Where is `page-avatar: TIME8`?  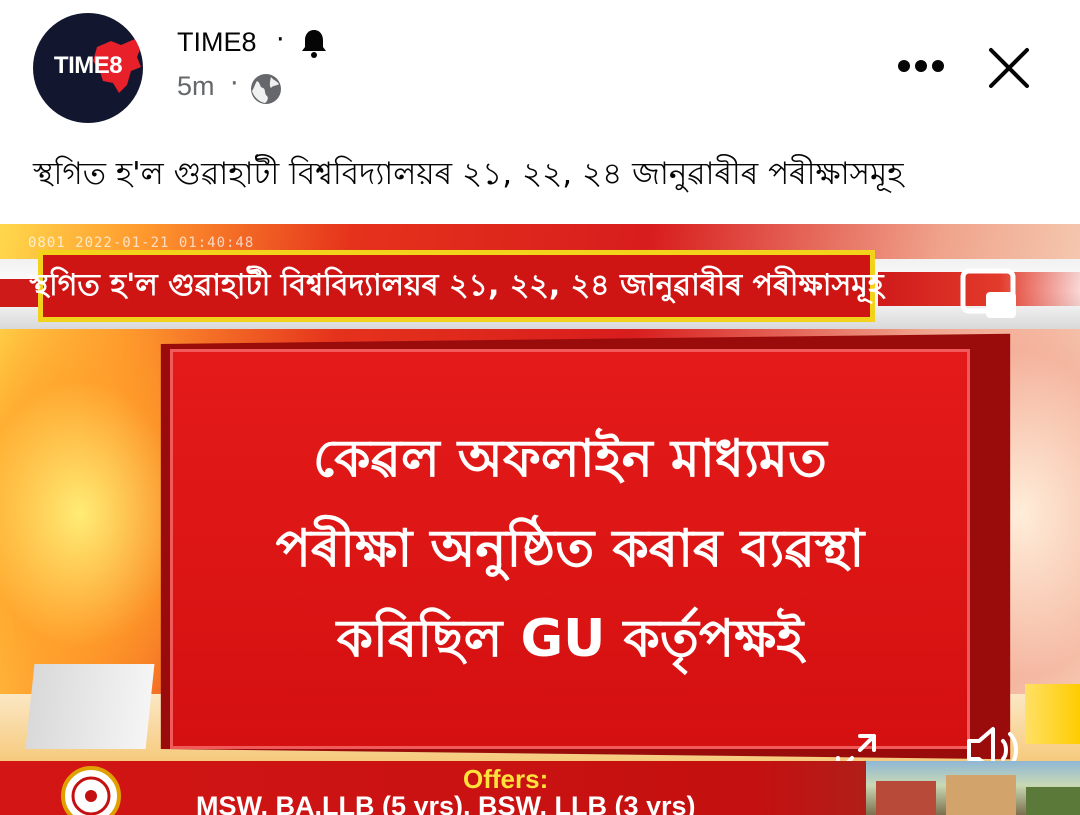
page-avatar: TIME8 is located at coordinates (88, 68).